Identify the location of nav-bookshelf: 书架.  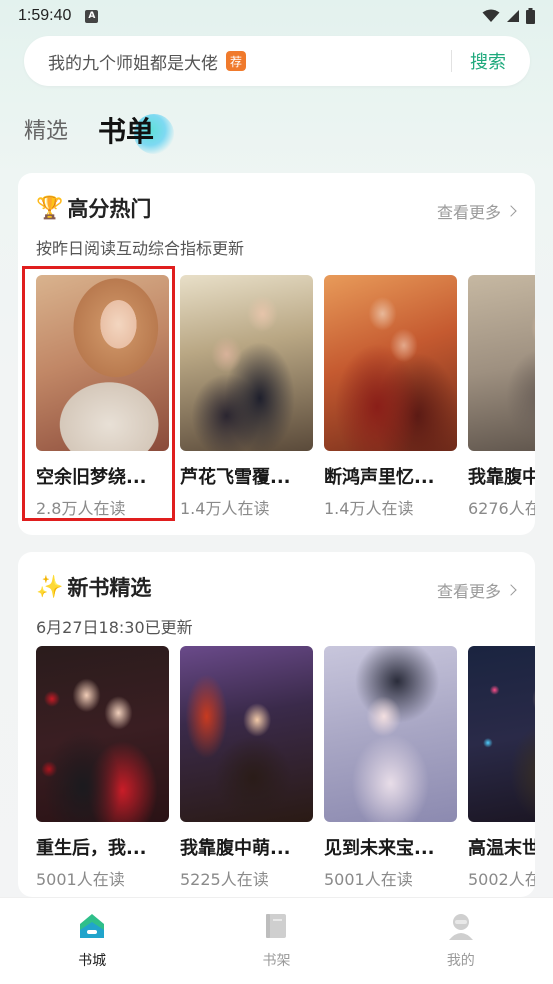
(276, 941).